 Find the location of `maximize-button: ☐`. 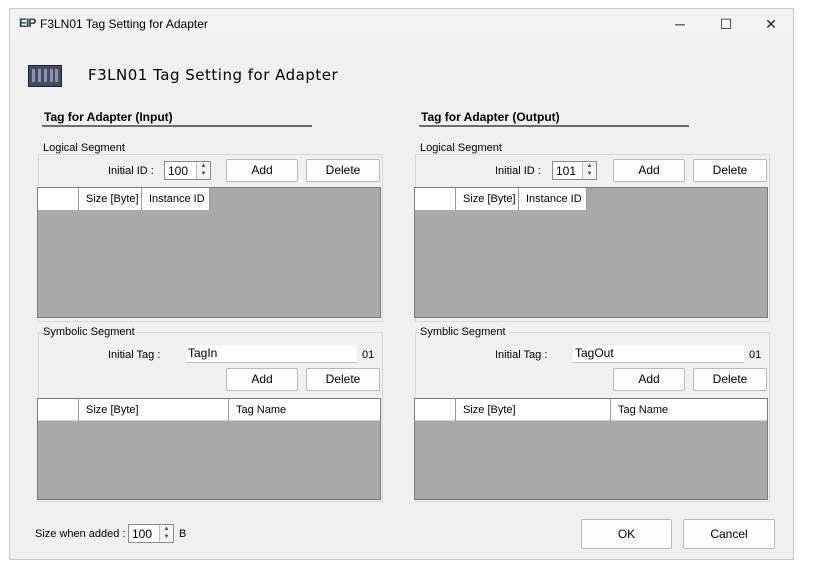

maximize-button: ☐ is located at coordinates (726, 24).